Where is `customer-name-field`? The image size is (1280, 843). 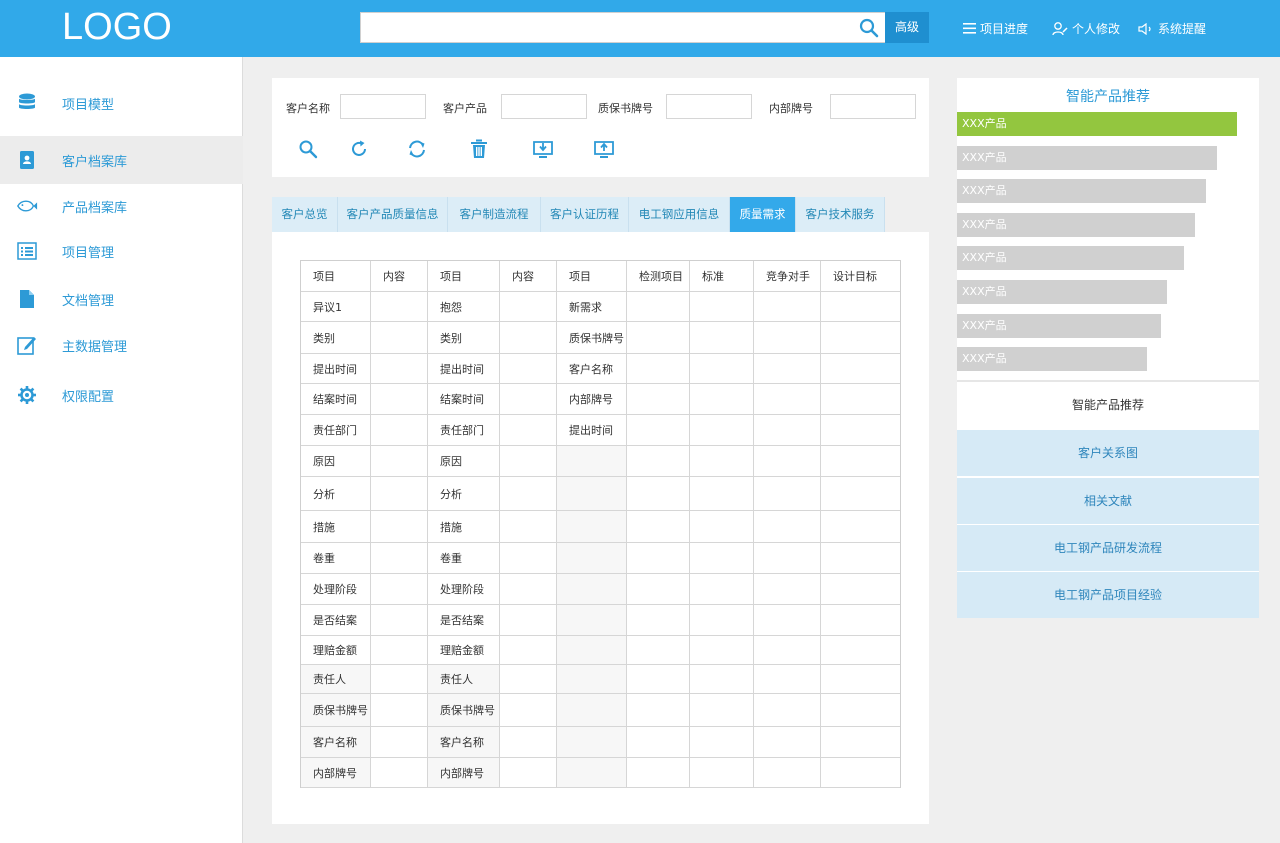 customer-name-field is located at coordinates (383, 106).